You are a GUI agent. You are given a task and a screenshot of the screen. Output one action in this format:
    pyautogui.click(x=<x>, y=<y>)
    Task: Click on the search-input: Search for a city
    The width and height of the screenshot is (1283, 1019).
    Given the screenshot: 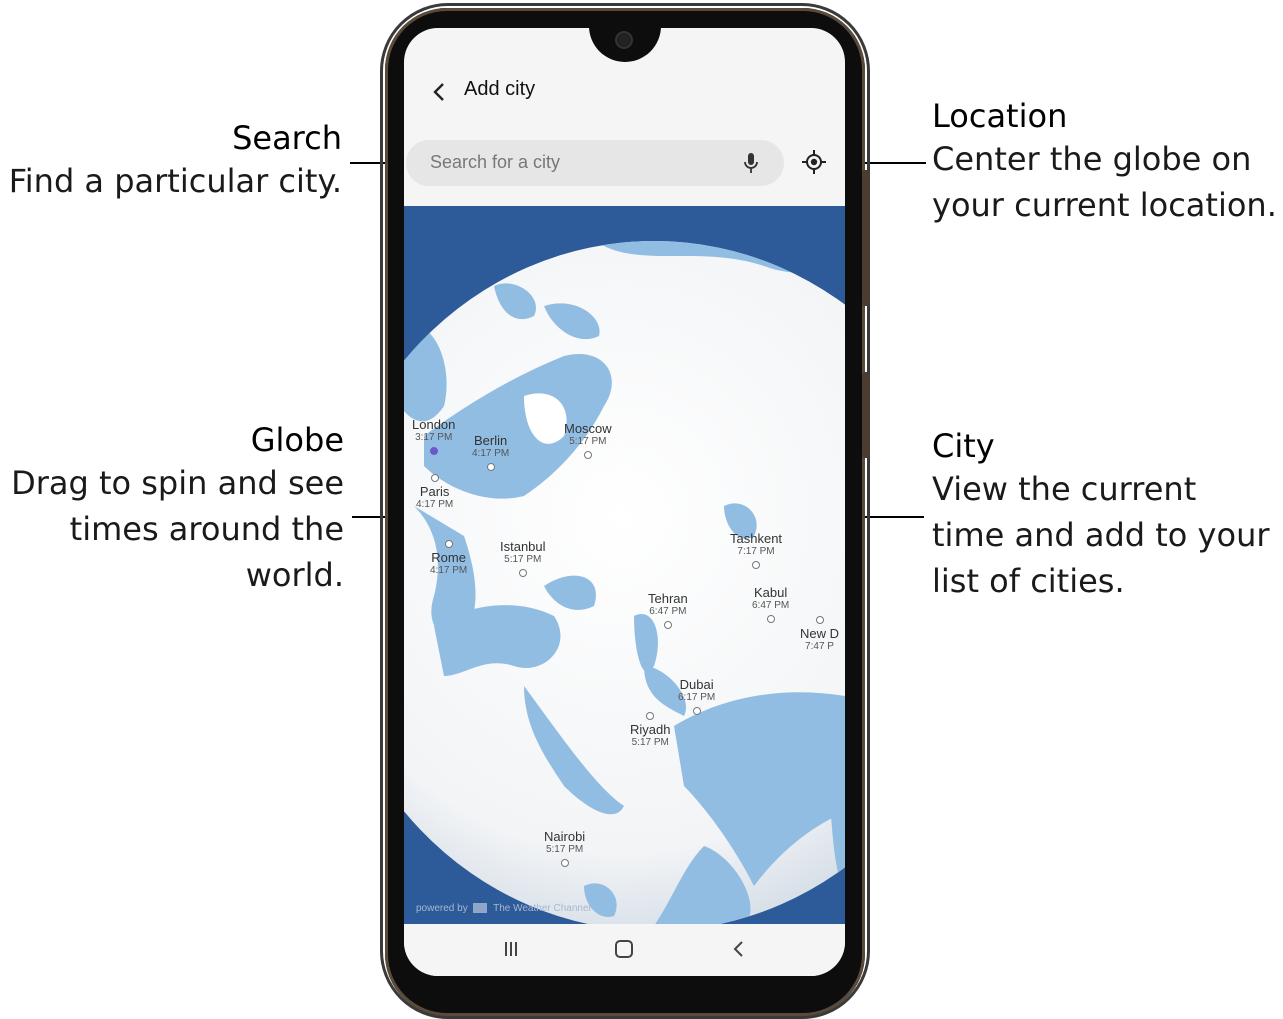 What is the action you would take?
    pyautogui.click(x=495, y=162)
    